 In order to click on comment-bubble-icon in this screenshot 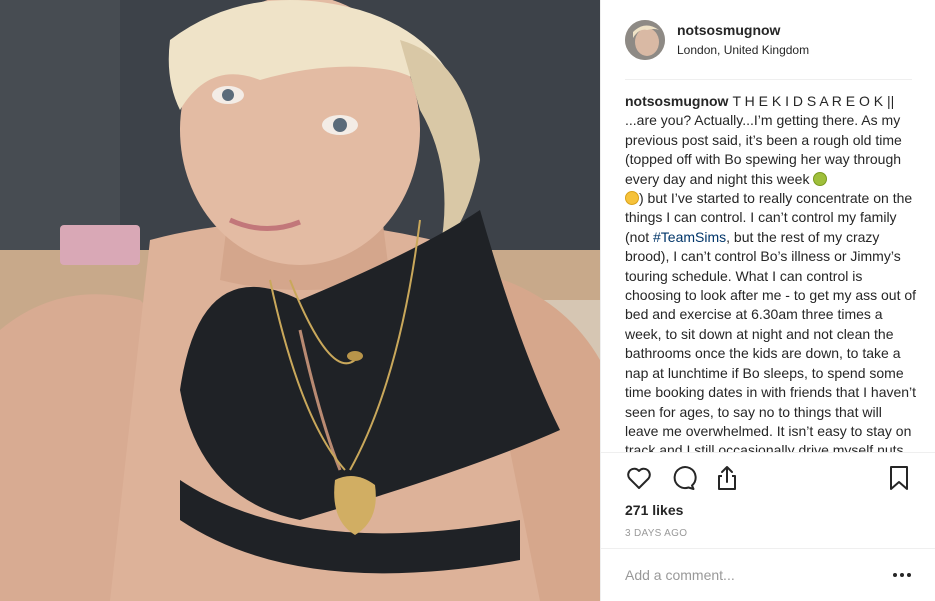, I will do `click(683, 478)`.